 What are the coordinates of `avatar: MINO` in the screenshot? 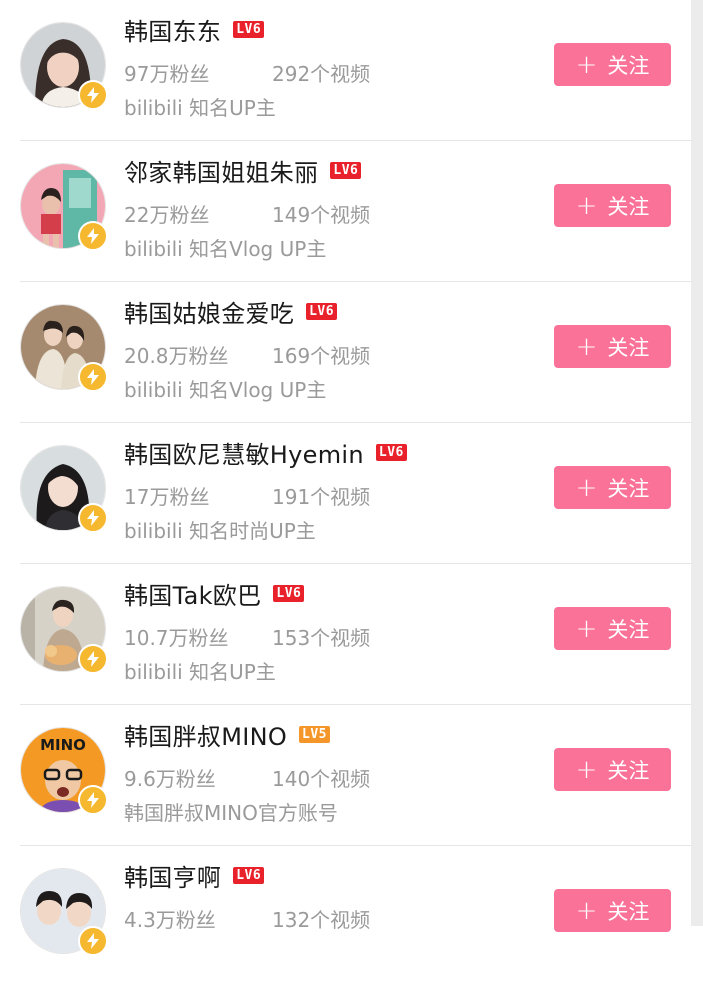 It's located at (64, 771).